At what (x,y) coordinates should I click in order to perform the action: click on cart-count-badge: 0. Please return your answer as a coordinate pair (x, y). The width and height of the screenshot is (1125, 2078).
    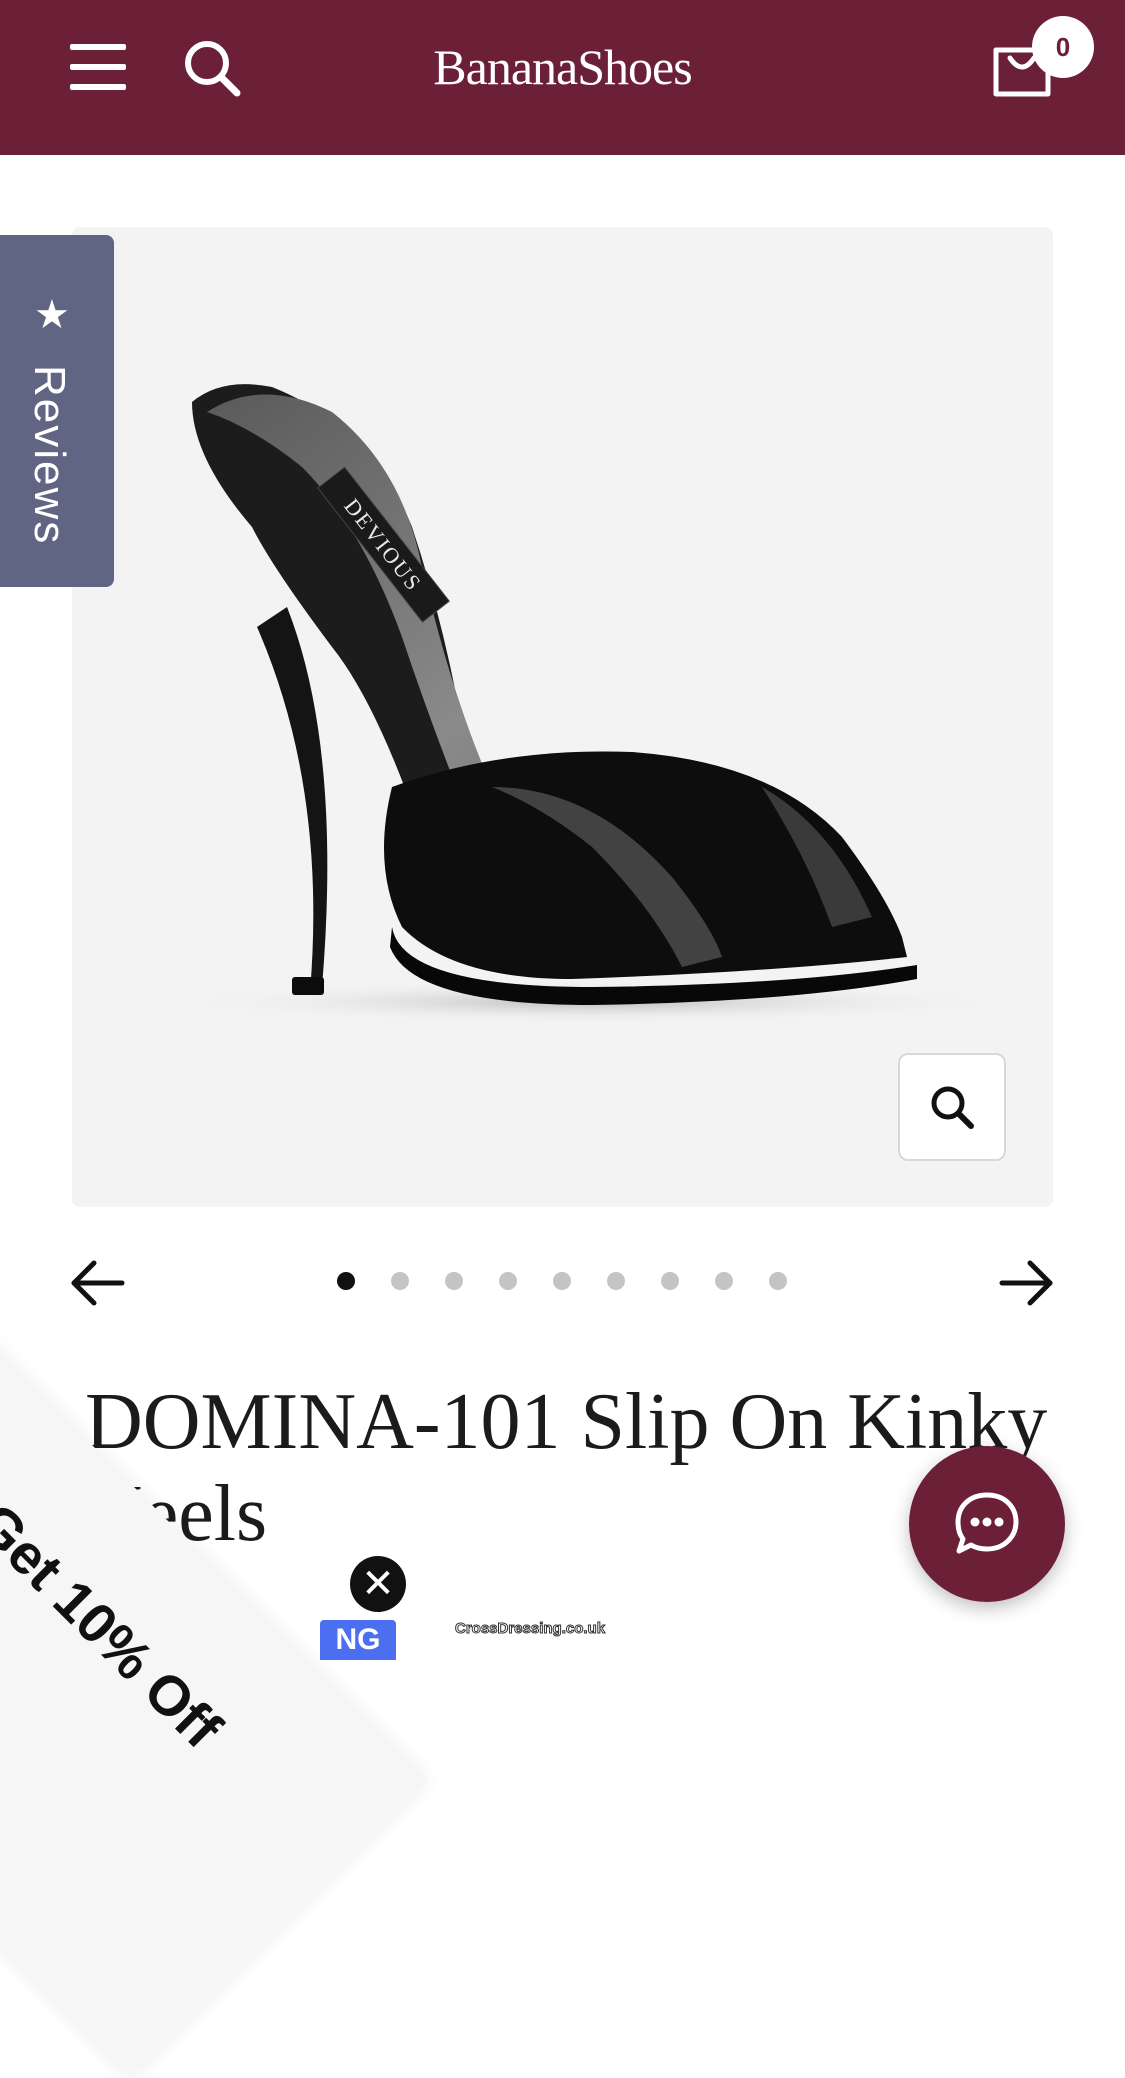
    Looking at the image, I should click on (1063, 47).